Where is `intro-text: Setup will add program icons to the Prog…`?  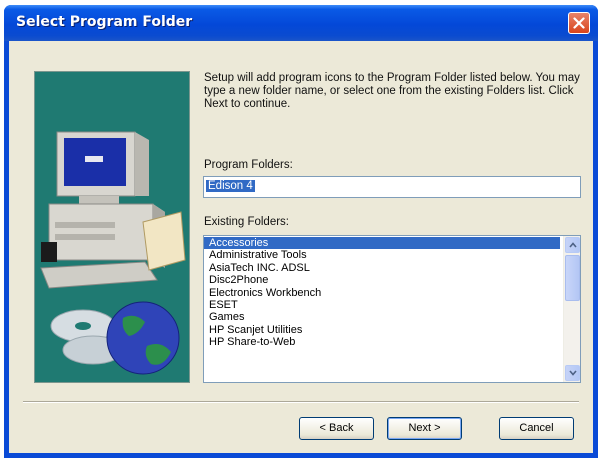 intro-text: Setup will add program icons to the Prog… is located at coordinates (392, 91).